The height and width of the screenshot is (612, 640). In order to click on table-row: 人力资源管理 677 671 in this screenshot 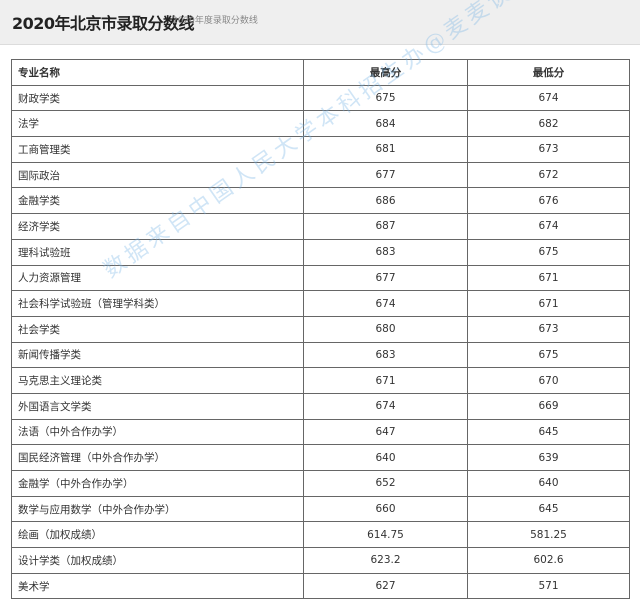, I will do `click(320, 278)`.